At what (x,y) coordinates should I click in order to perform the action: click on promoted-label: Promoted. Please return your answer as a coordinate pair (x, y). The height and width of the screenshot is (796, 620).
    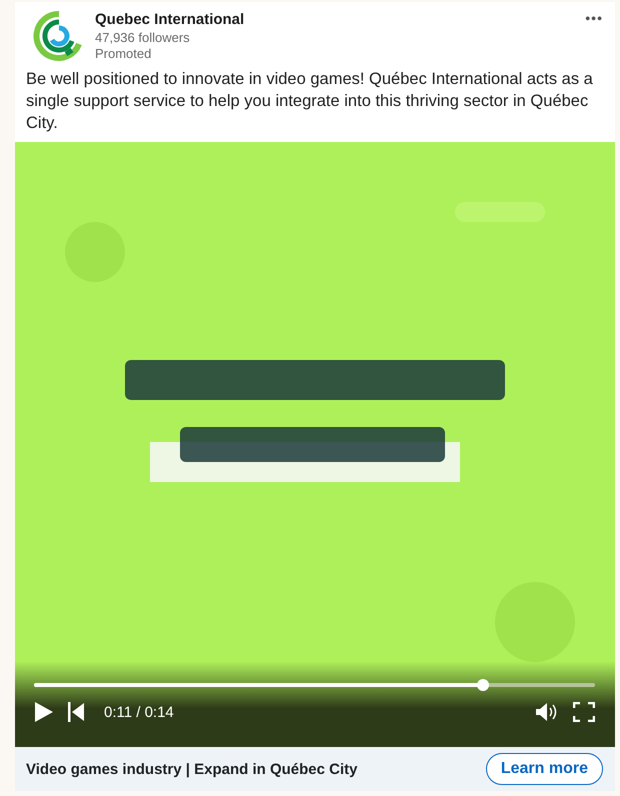
    Looking at the image, I should click on (123, 54).